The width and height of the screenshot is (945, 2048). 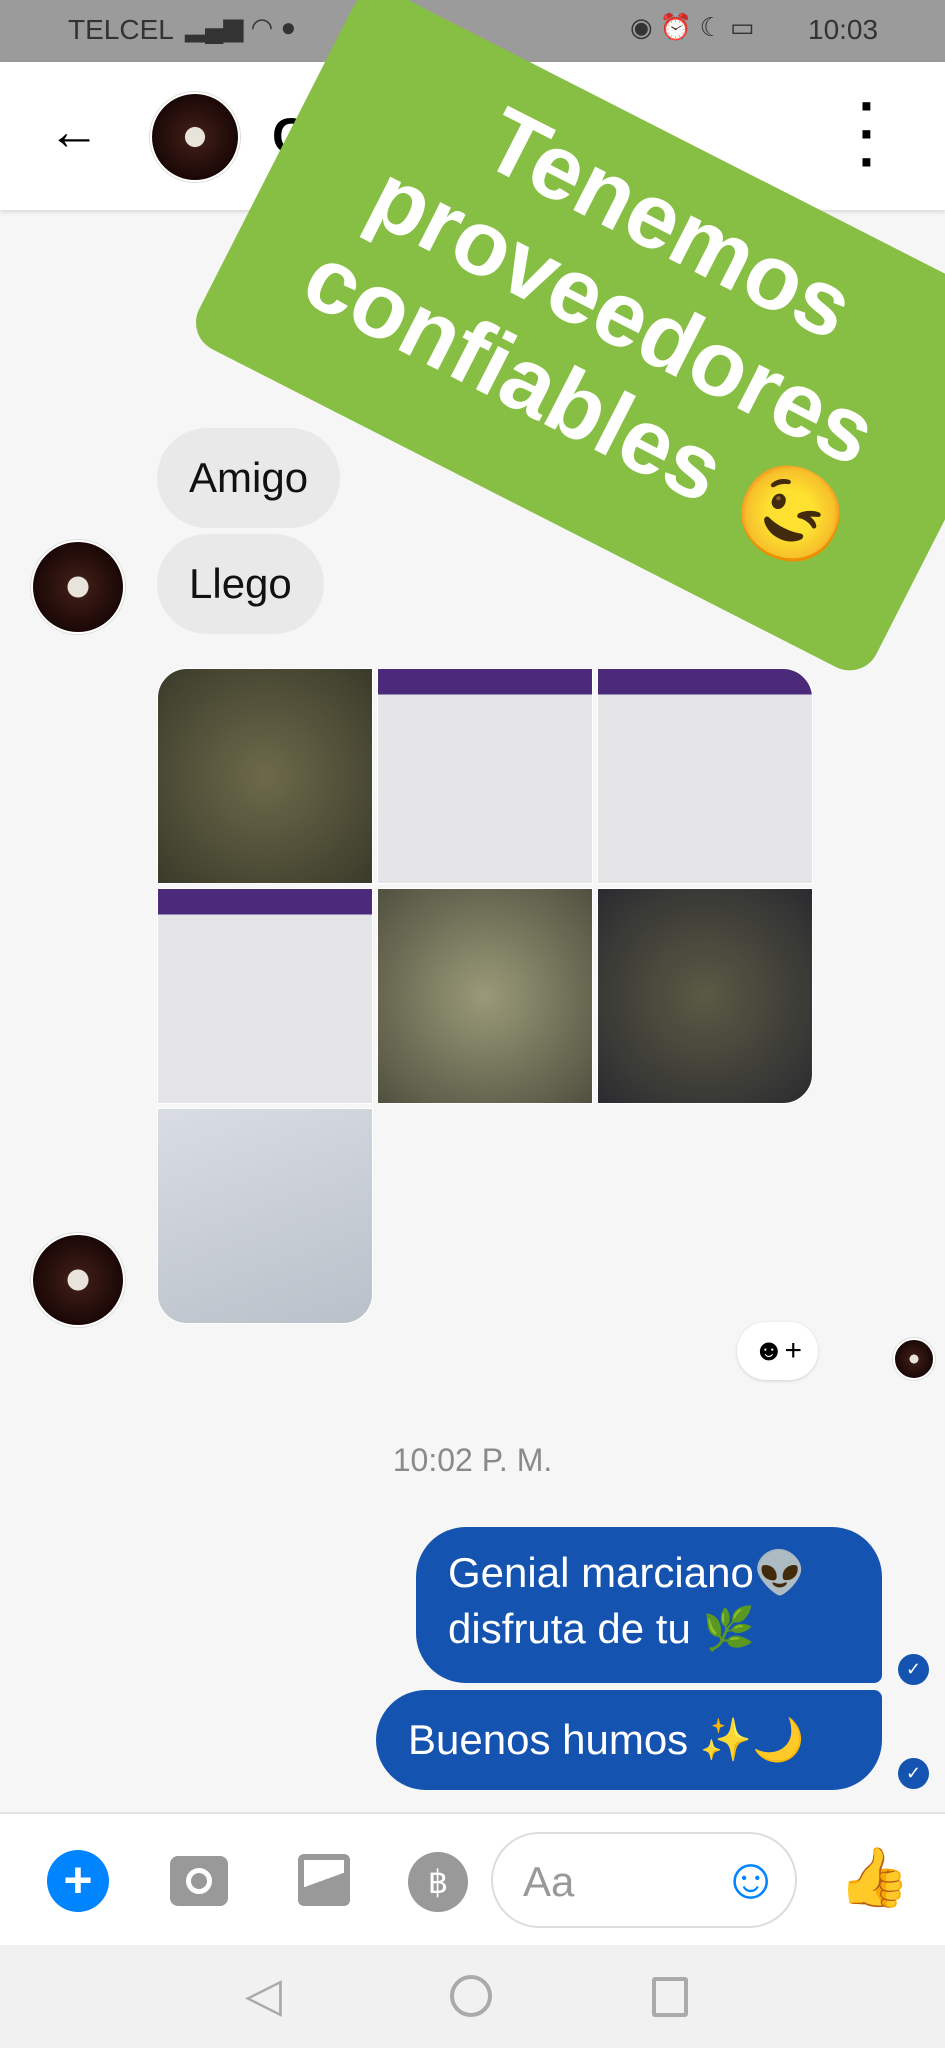 I want to click on emoji-icon: ☺, so click(x=750, y=1879).